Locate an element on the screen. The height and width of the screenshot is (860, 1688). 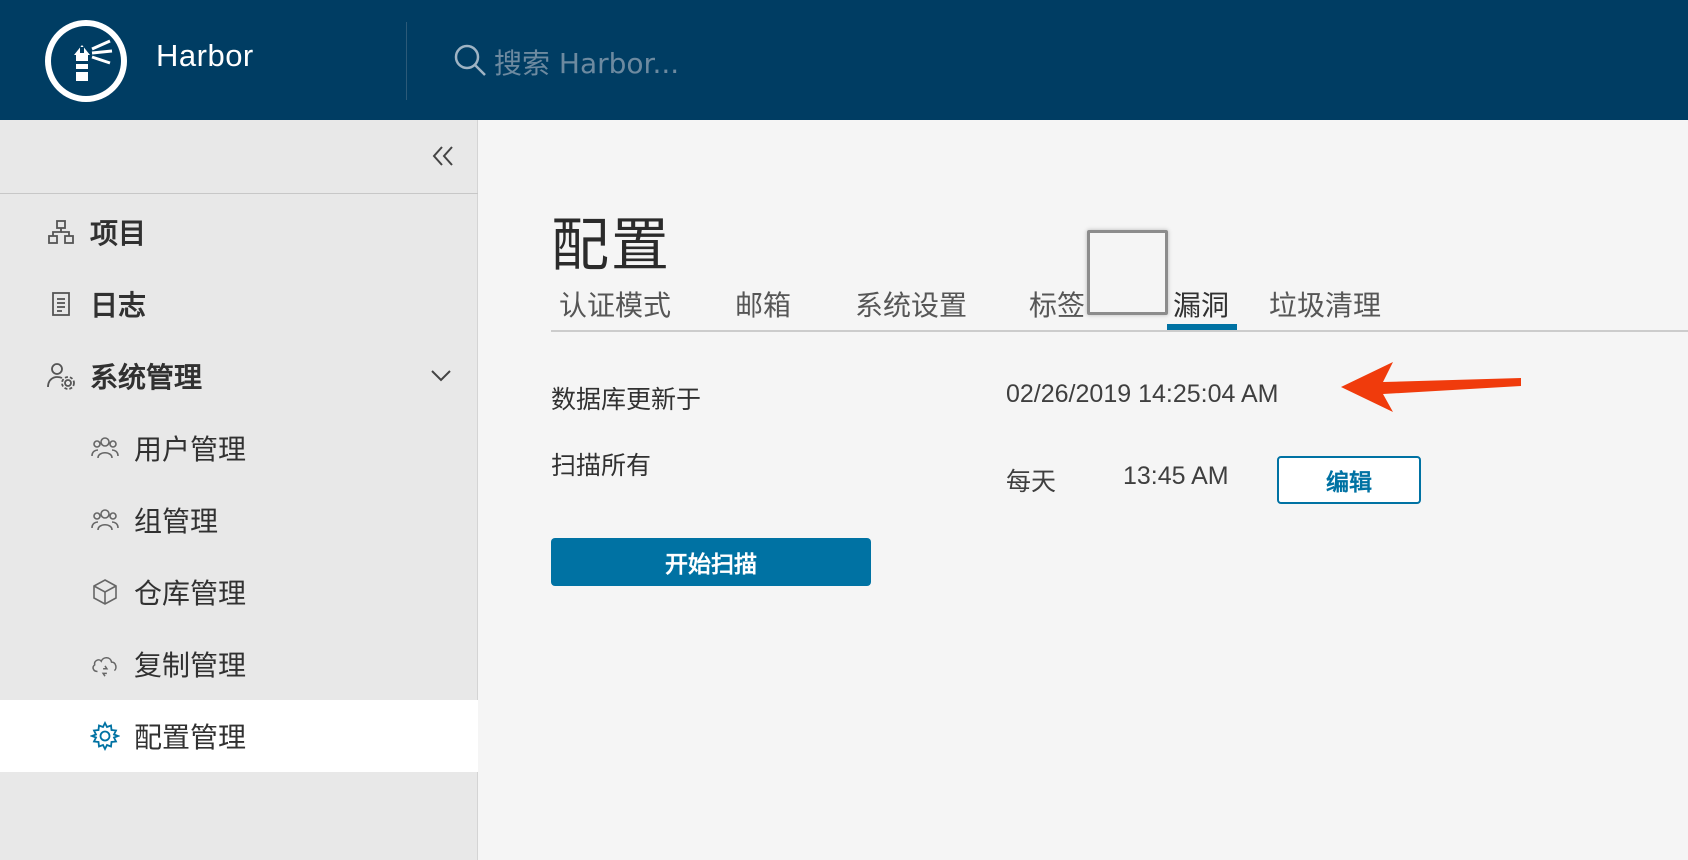
db-updated-value: 02/26/2019 14:25:04 AM is located at coordinates (1142, 394).